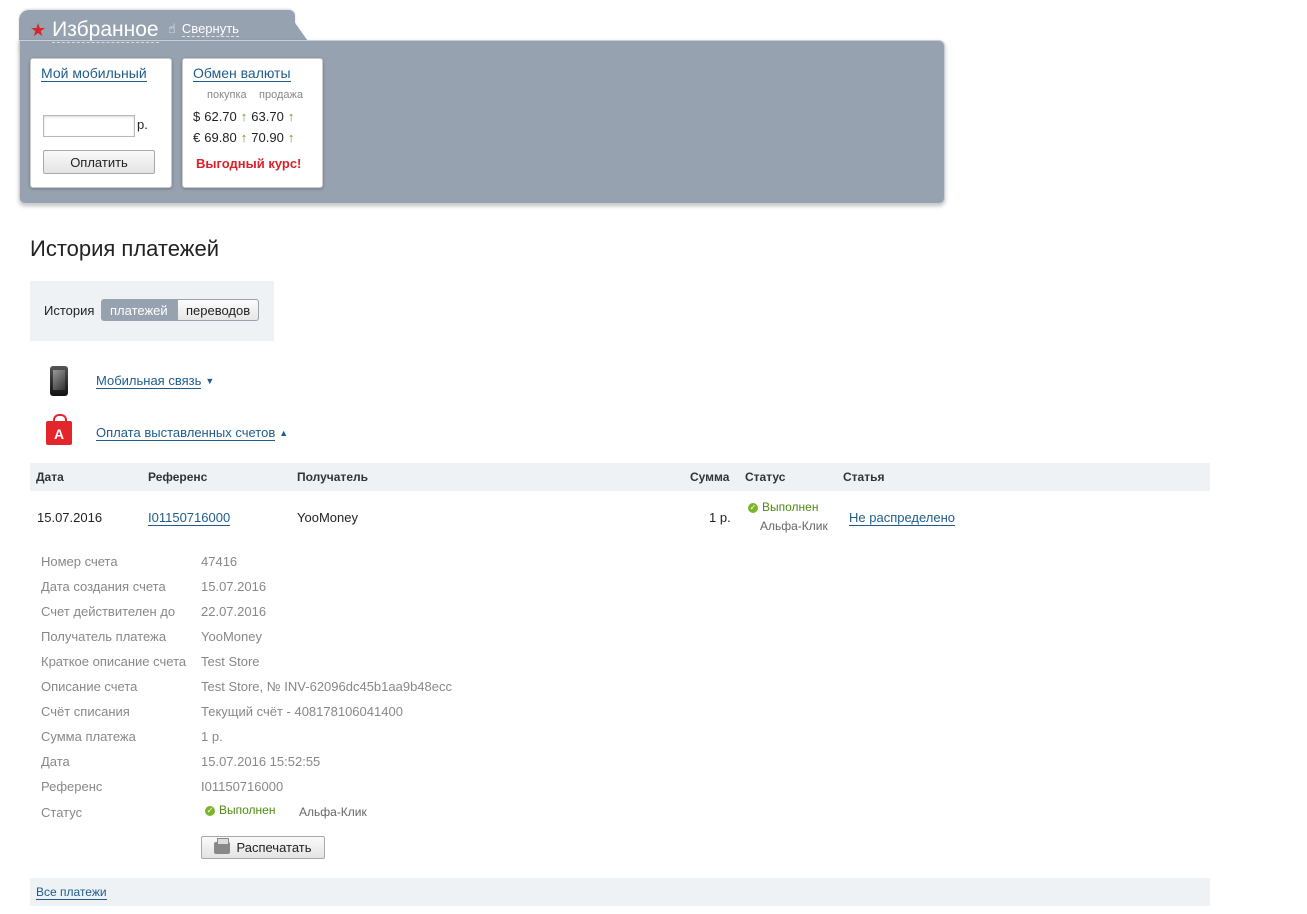 The image size is (1307, 914). What do you see at coordinates (79, 561) in the screenshot?
I see `detail-label: Номер счета` at bounding box center [79, 561].